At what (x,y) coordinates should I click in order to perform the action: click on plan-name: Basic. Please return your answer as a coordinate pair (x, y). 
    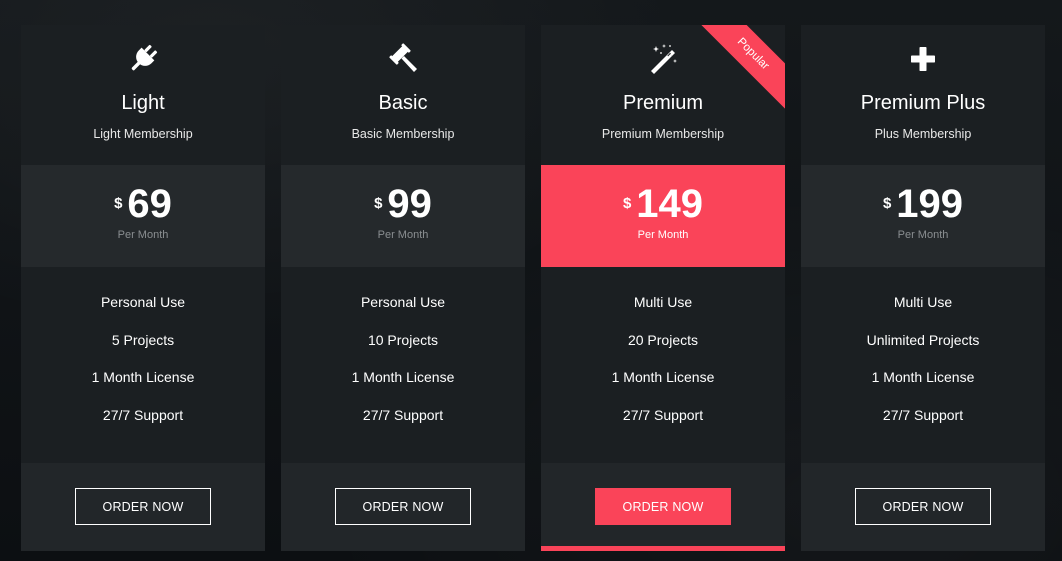
    Looking at the image, I should click on (403, 103).